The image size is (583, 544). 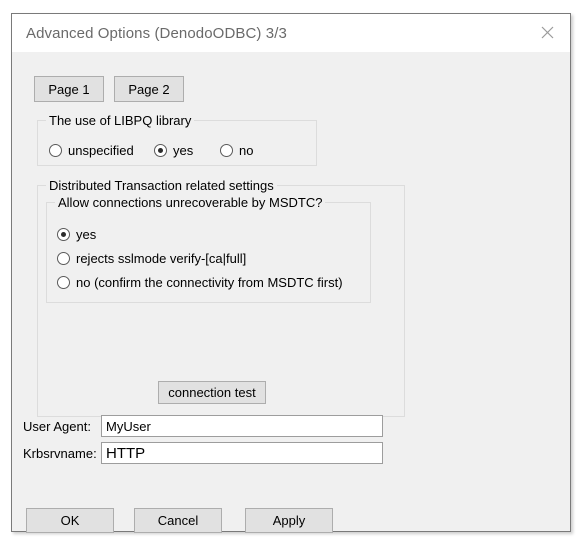 I want to click on apply-button: Apply, so click(x=289, y=520).